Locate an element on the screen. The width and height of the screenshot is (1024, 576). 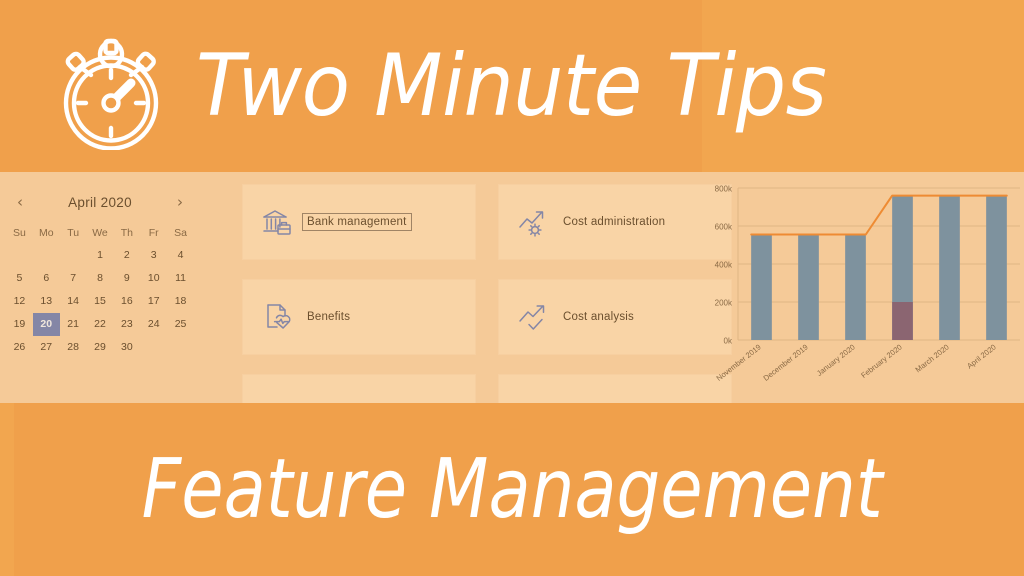
calendar-day: 1 is located at coordinates (100, 255).